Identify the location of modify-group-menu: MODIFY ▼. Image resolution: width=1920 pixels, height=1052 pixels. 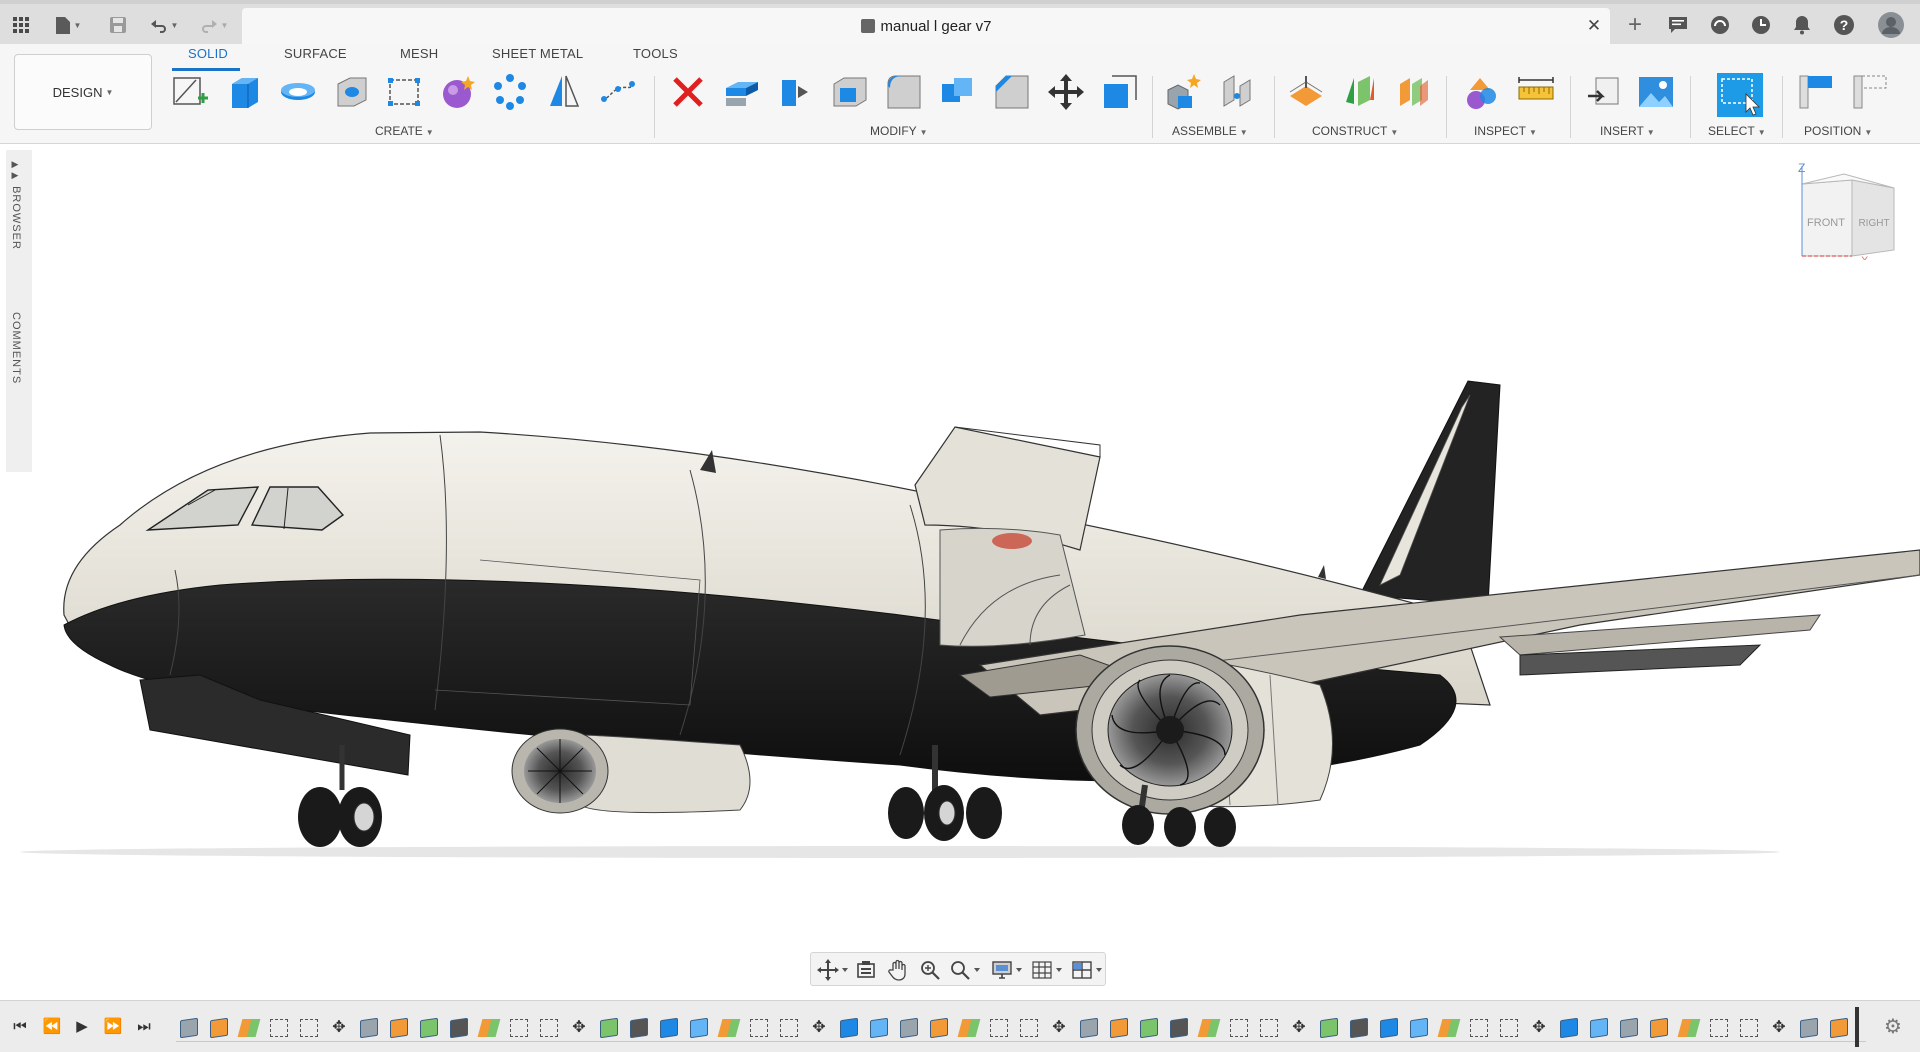
(899, 131).